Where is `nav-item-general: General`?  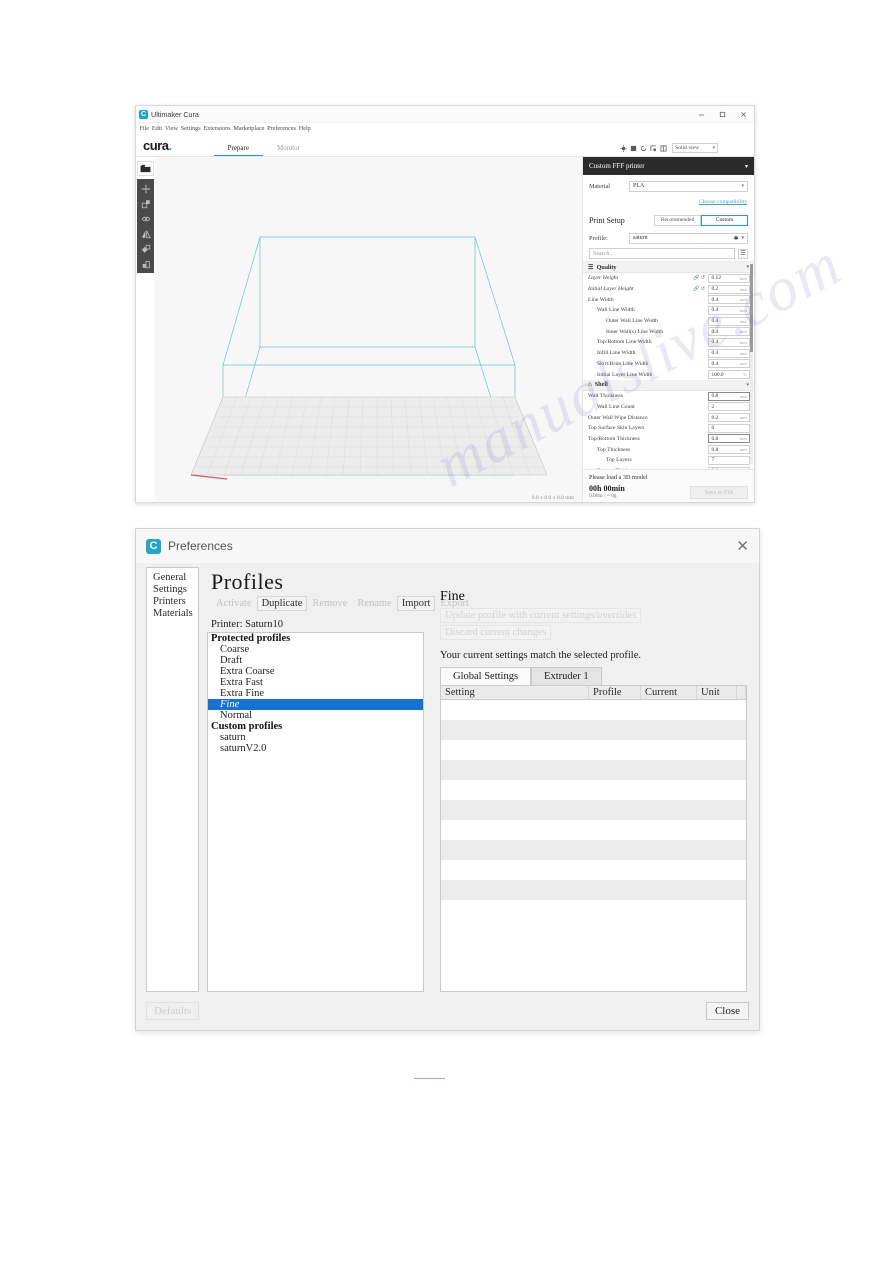
nav-item-general: General is located at coordinates (172, 577).